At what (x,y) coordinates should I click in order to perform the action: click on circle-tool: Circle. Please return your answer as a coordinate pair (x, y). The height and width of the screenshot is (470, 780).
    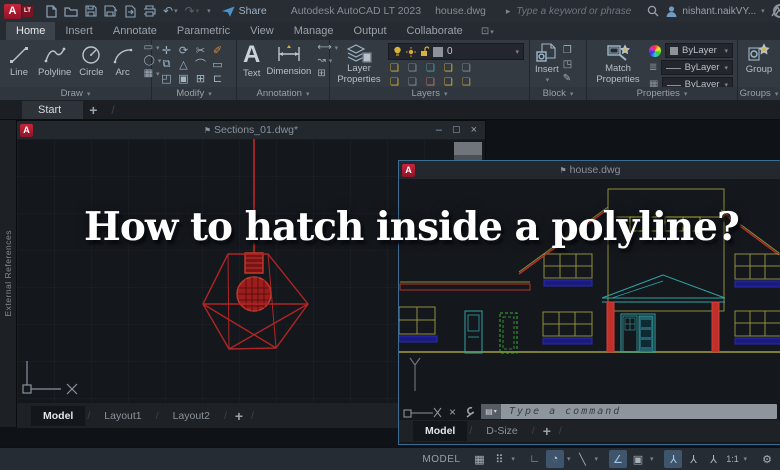
    Looking at the image, I should click on (91, 61).